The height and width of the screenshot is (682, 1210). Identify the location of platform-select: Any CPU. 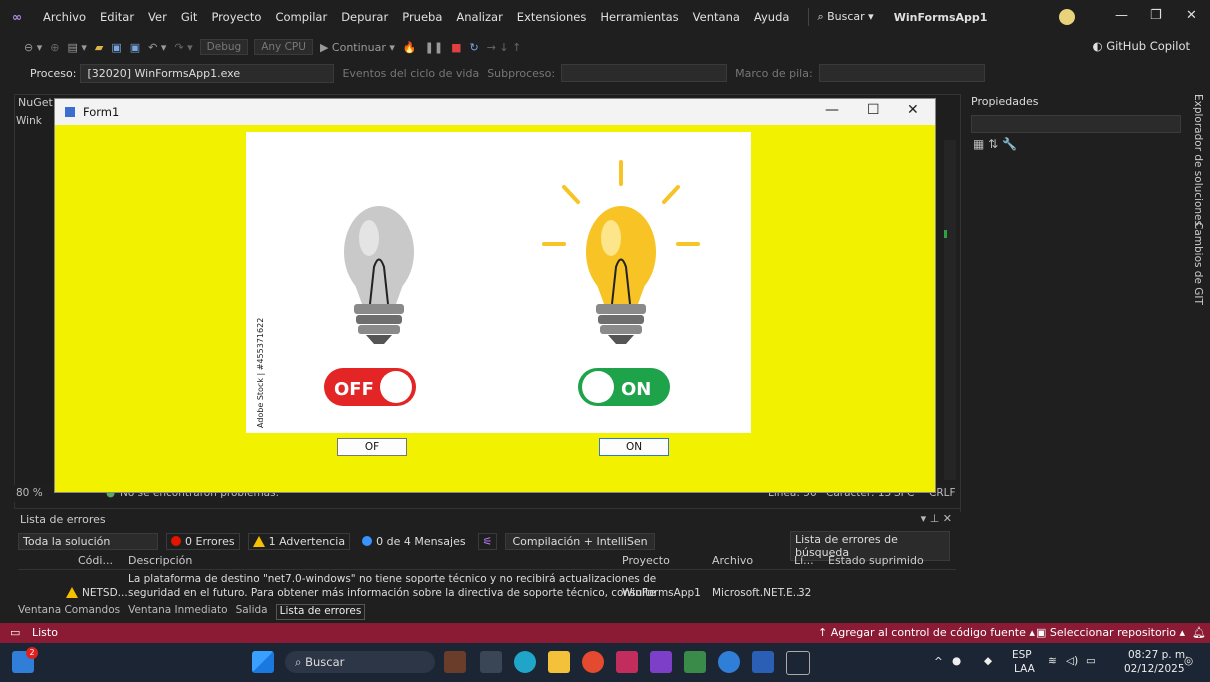
(283, 47).